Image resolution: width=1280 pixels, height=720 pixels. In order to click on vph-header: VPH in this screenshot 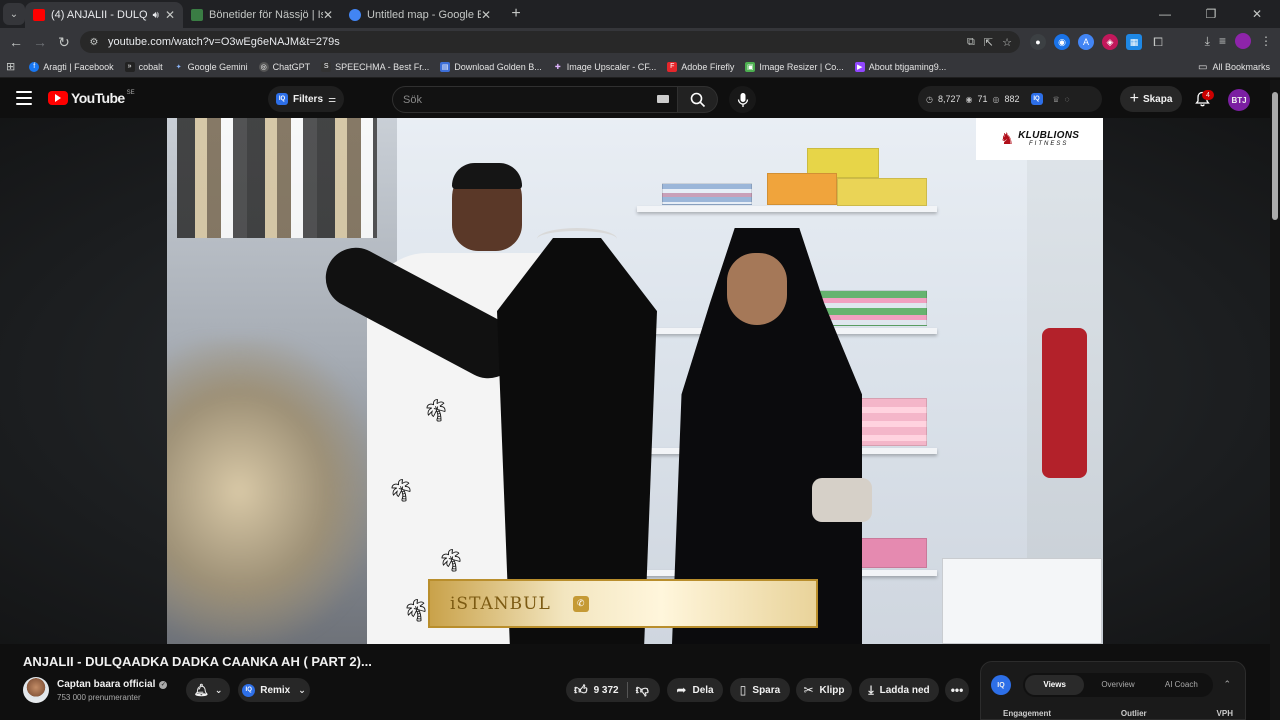, I will do `click(1224, 713)`.